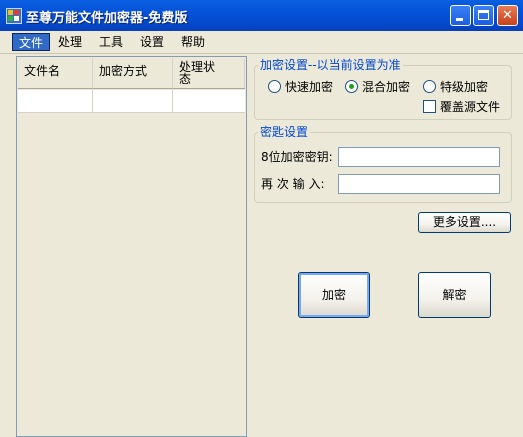  What do you see at coordinates (330, 65) in the screenshot?
I see `encrypt-settings-title: 加密设置--以当前设置为准` at bounding box center [330, 65].